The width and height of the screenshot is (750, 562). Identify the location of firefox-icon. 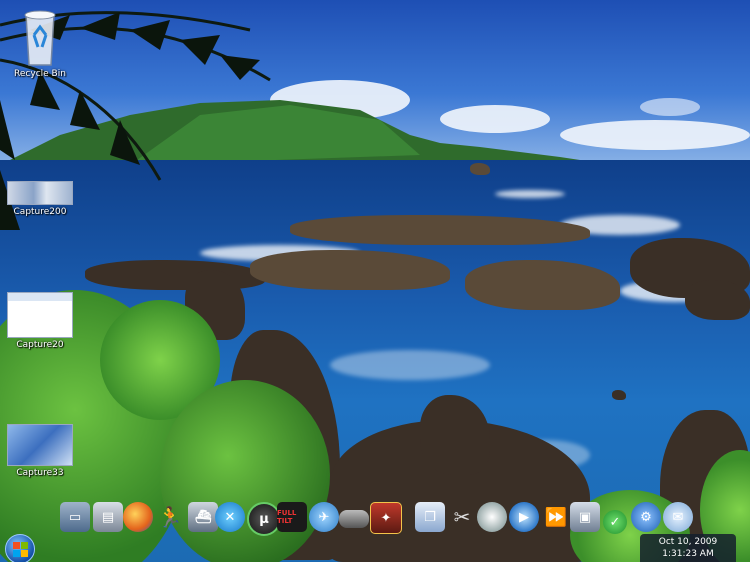
(138, 517).